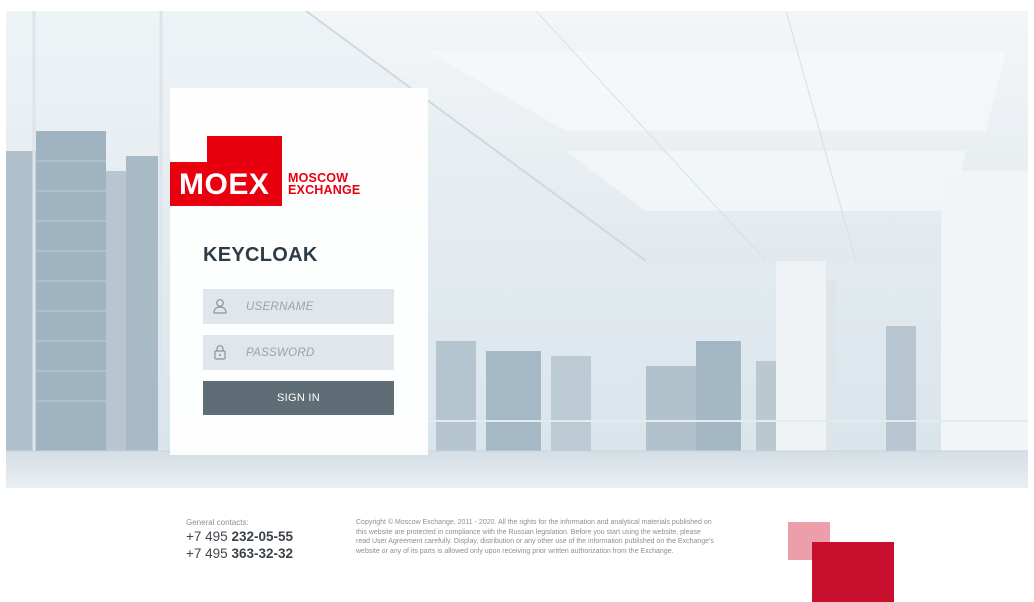 The height and width of the screenshot is (602, 1034). I want to click on user-icon, so click(220, 306).